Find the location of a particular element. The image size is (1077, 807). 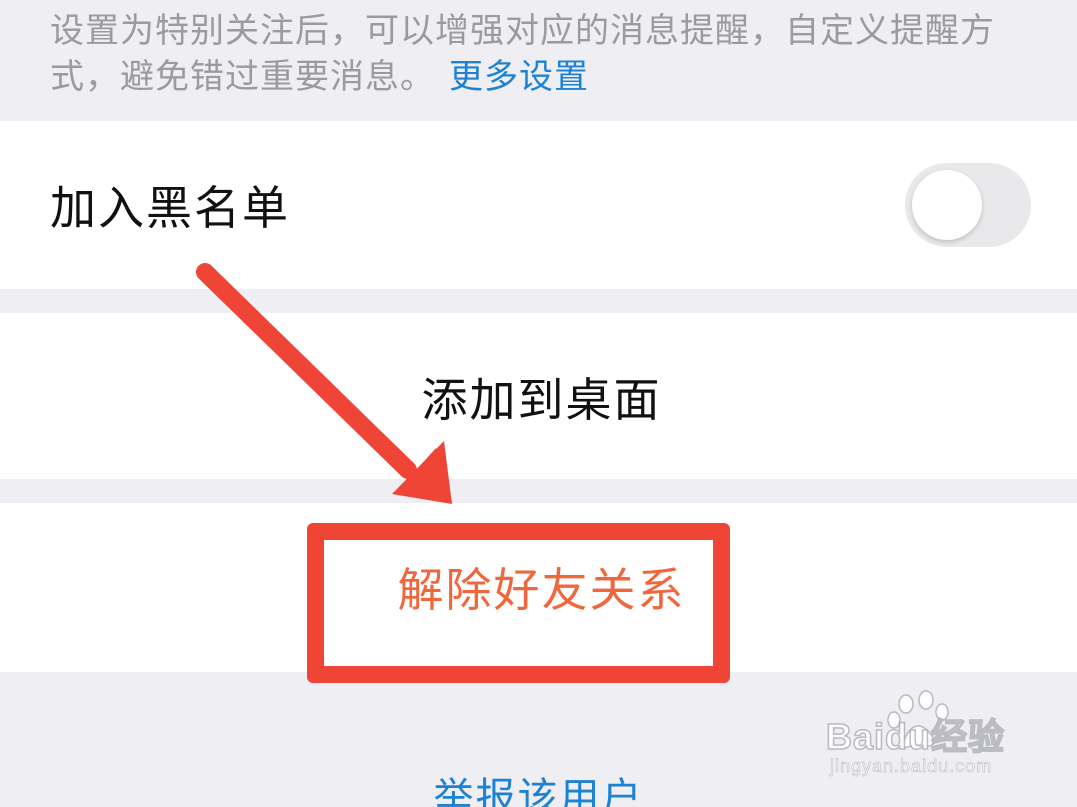

baidu-watermark: Baidu经验 jingyan.baidu.com is located at coordinates (925, 740).